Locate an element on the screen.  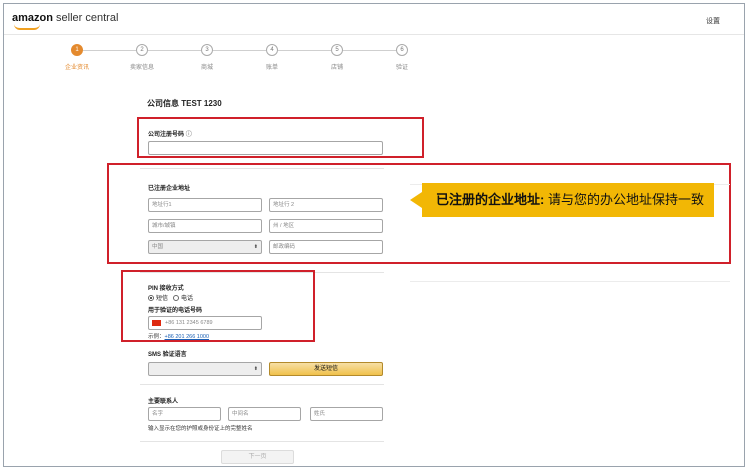
highlight-box-pin is located at coordinates (218, 306).